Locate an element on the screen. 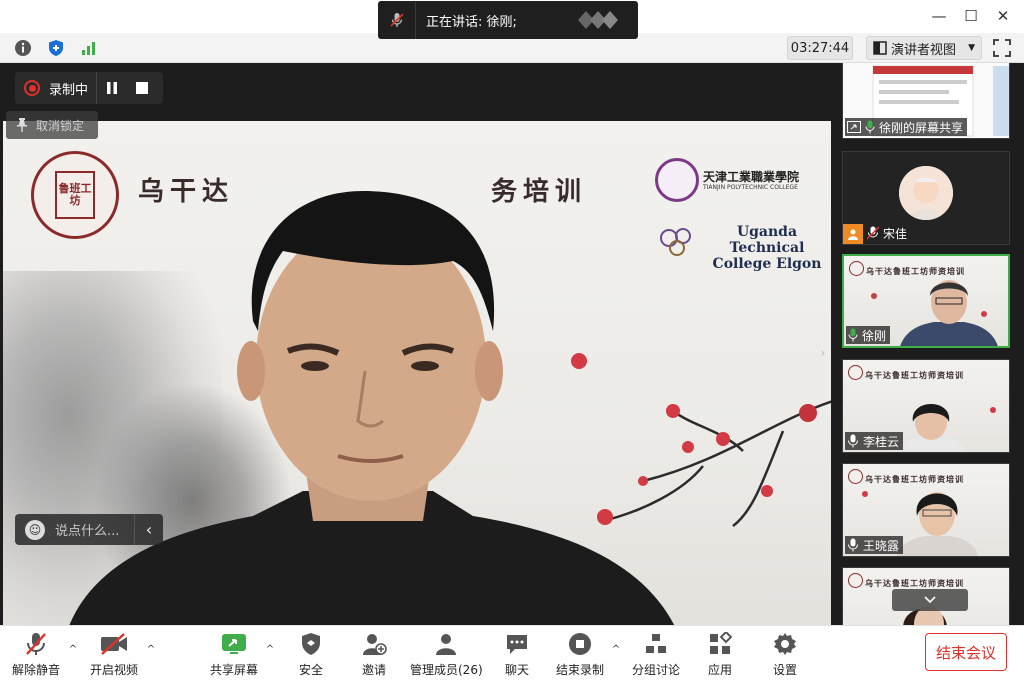 The height and width of the screenshot is (681, 1024). chat-button: 聊天 is located at coordinates (517, 654).